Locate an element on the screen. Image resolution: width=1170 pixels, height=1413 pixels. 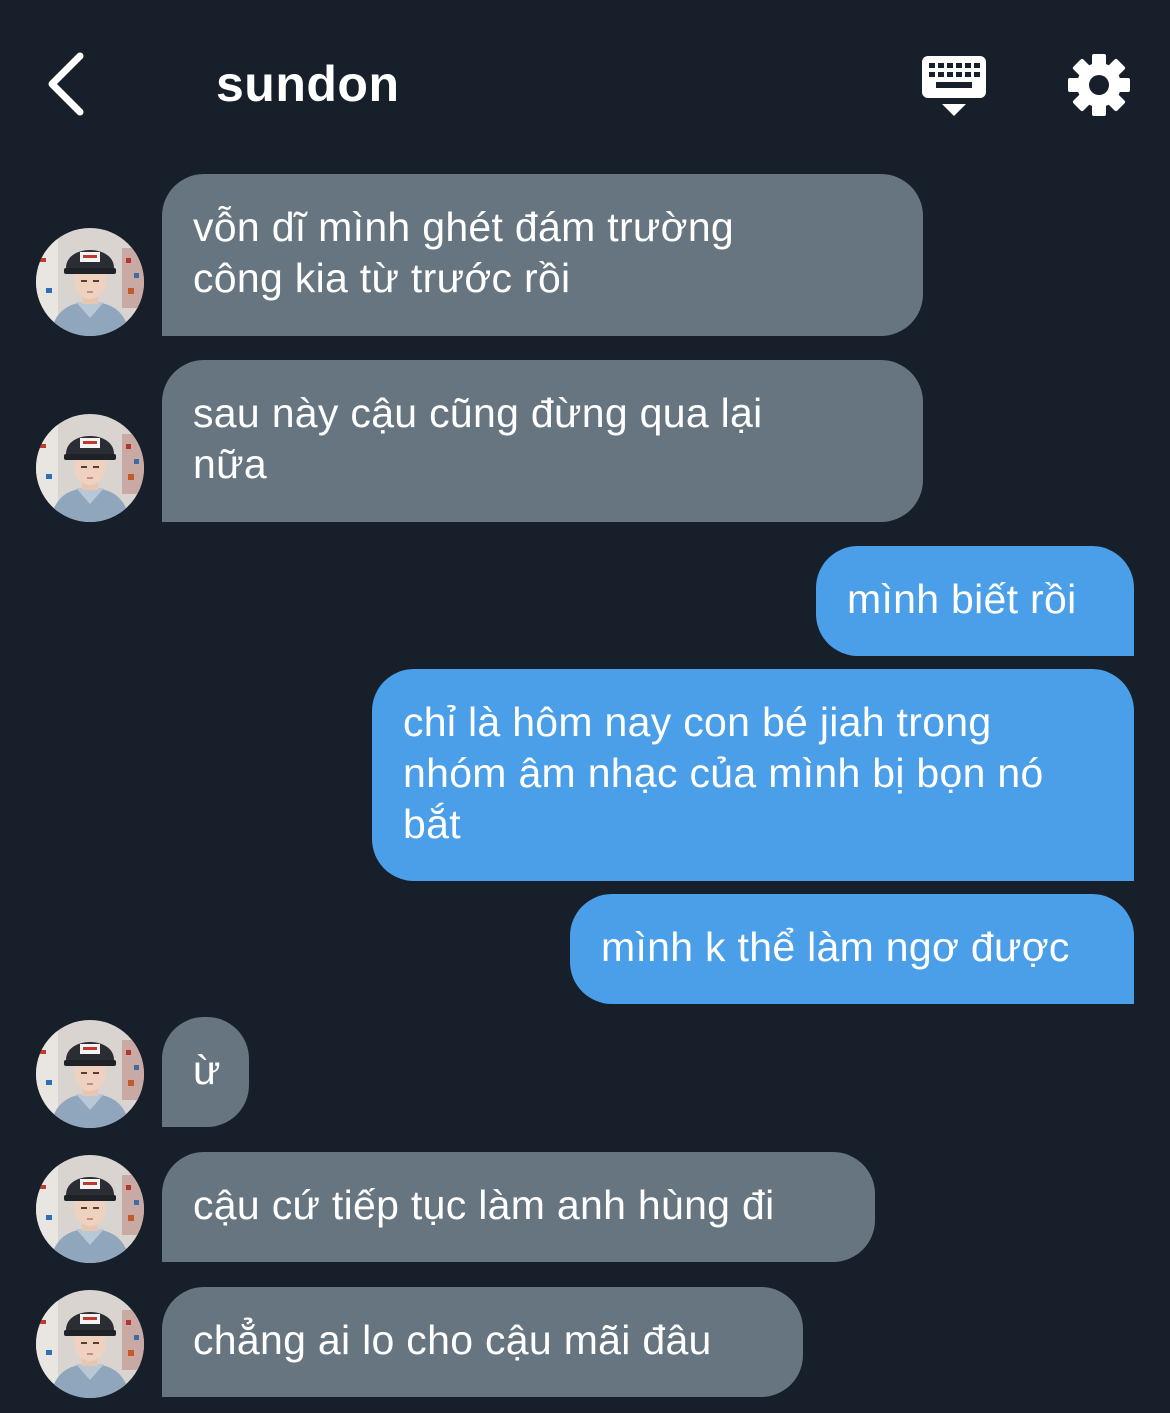
settings-button is located at coordinates (1099, 85).